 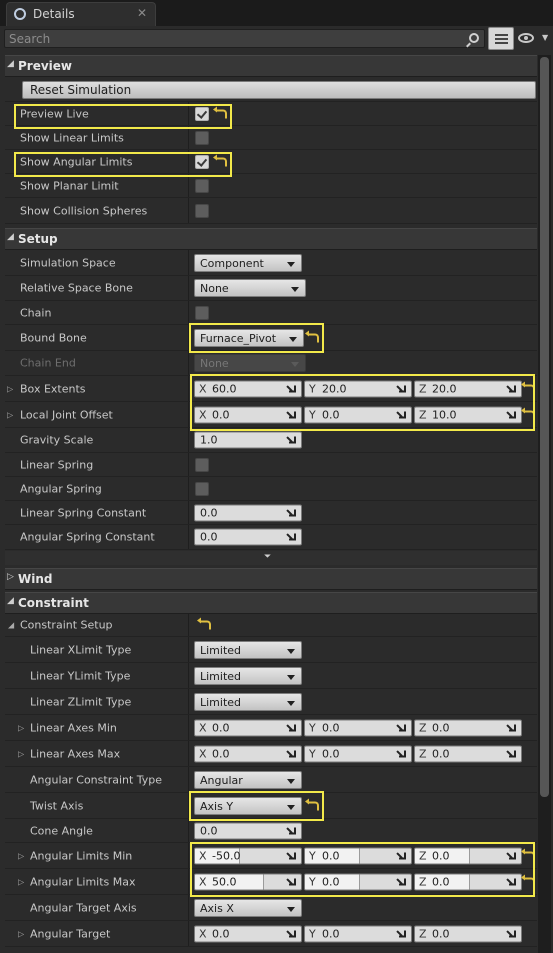 What do you see at coordinates (248, 727) in the screenshot?
I see `linear-axes-min-x-field: X 0.0` at bounding box center [248, 727].